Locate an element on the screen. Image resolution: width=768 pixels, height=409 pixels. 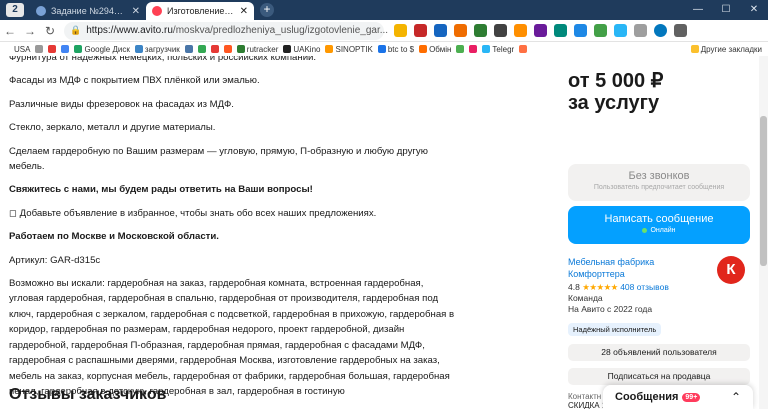
bookmark-item: rutracker is located at coordinates (257, 49).